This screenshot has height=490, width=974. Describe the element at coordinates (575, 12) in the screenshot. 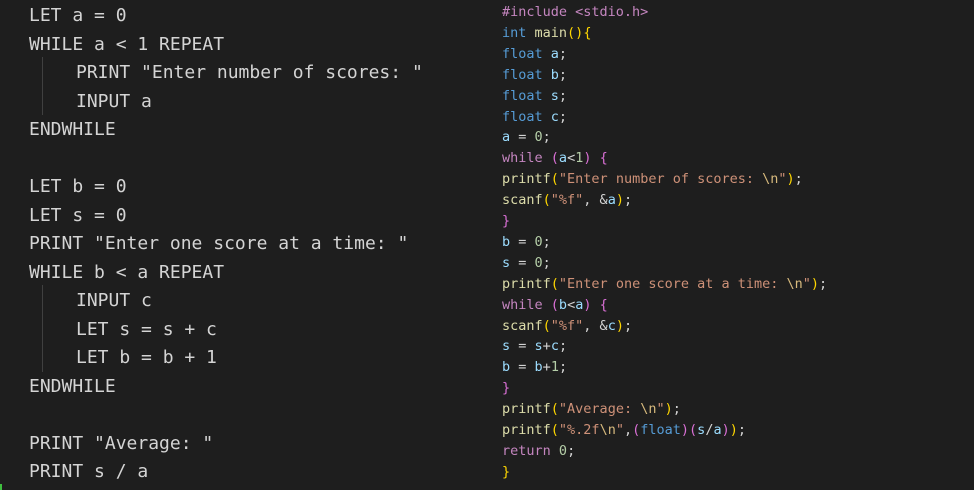

I see `code-token: #include <stdio.h>` at that location.